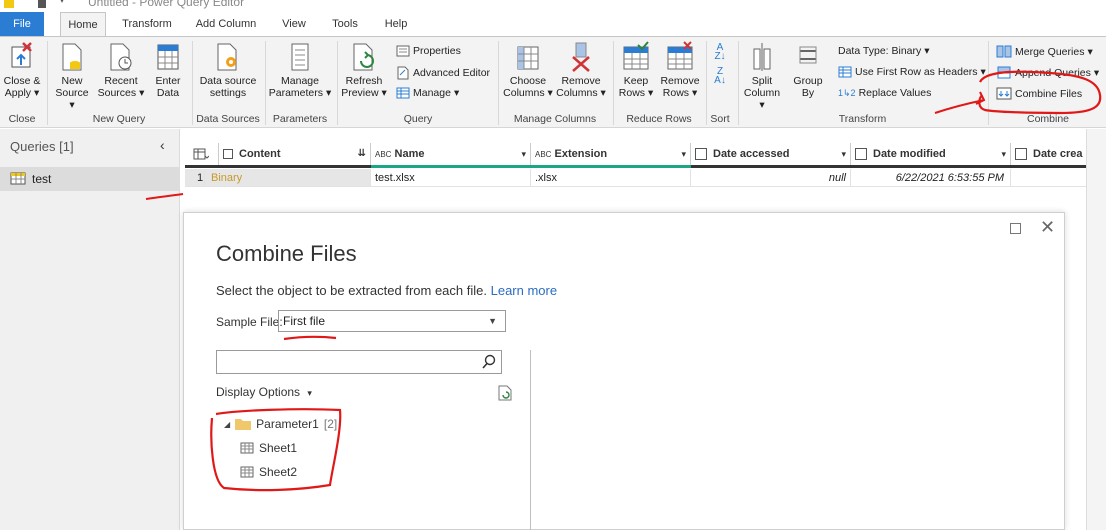 The height and width of the screenshot is (530, 1106). What do you see at coordinates (553, 6) in the screenshot?
I see `title-bar: ▾ Untitled - Power Query Editor` at bounding box center [553, 6].